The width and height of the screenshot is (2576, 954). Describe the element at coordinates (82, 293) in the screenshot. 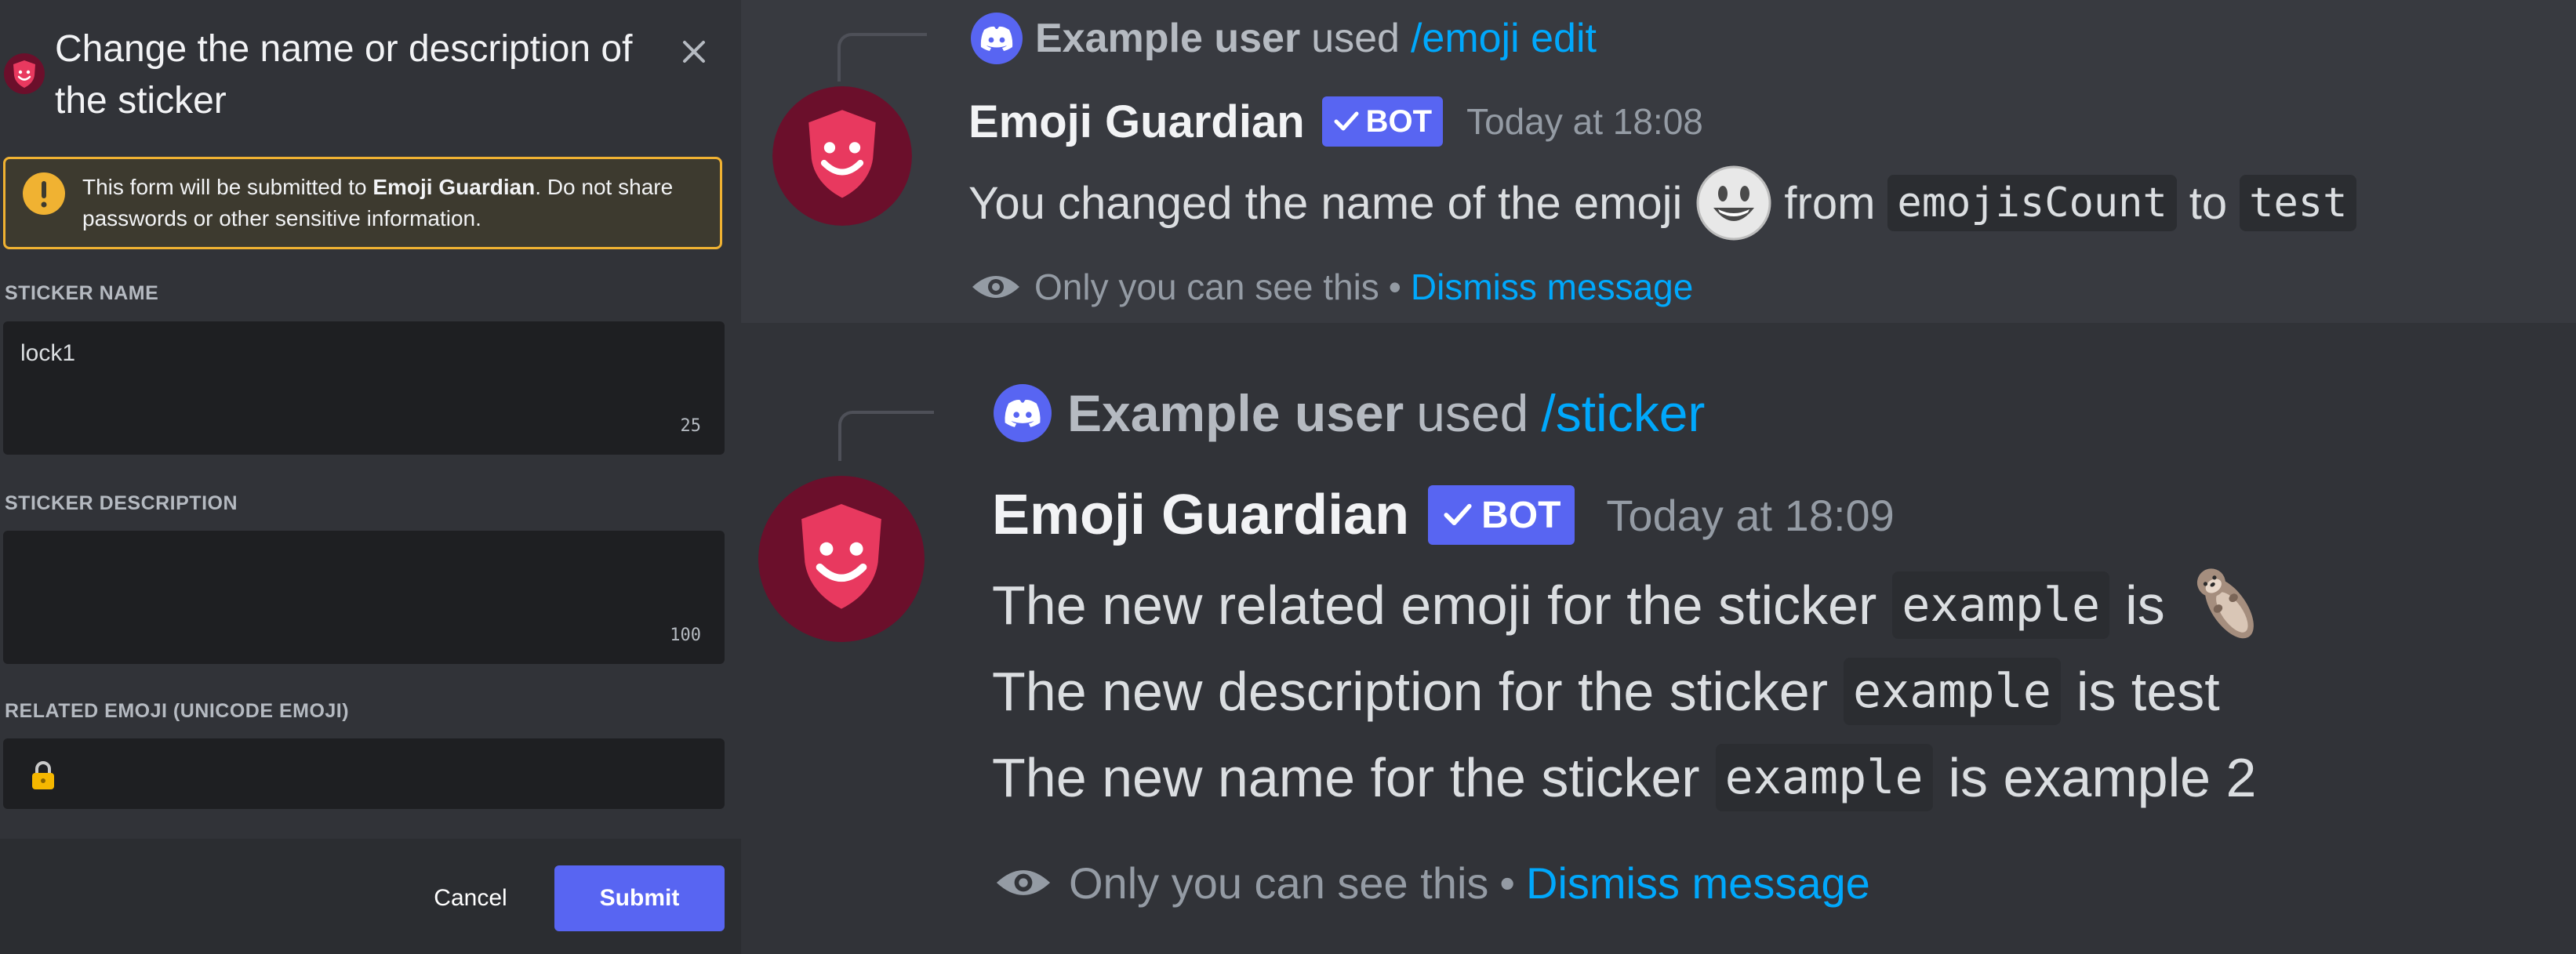

I see `sticker-name-label: STICKER NAME` at that location.